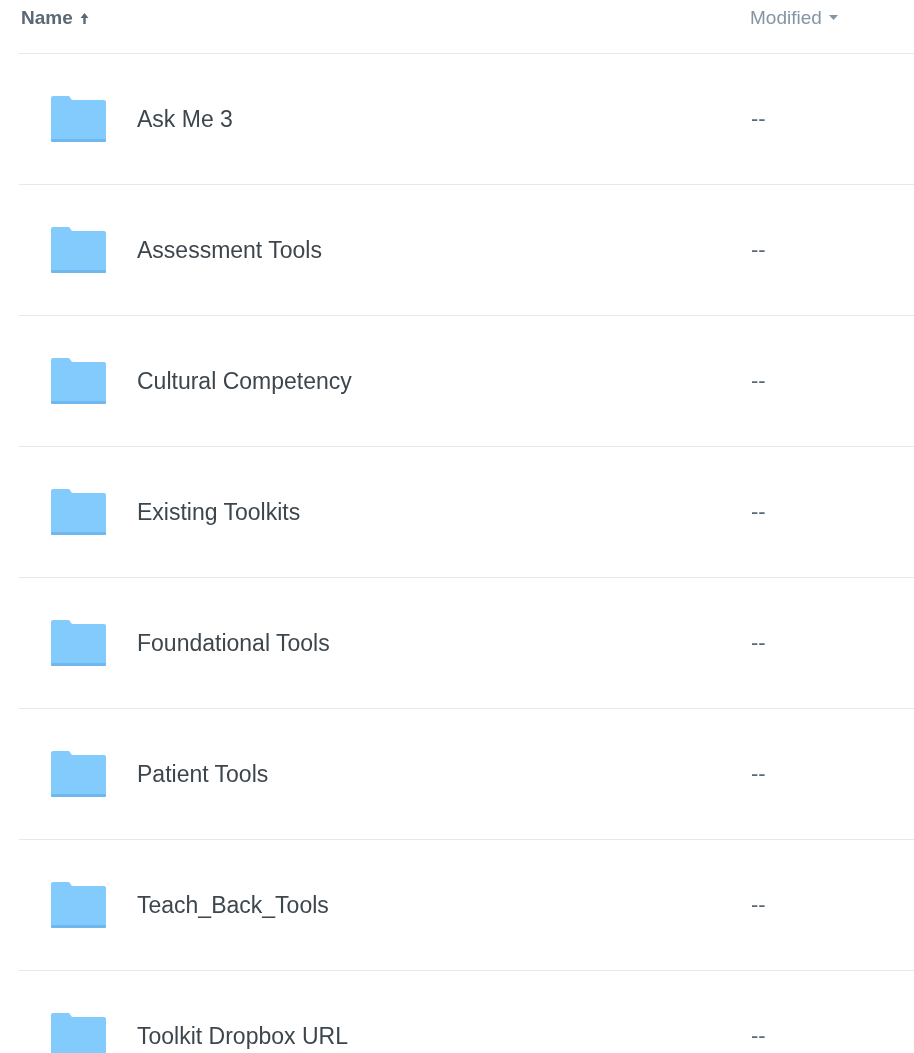  I want to click on folder-name: Foundational Tools, so click(444, 643).